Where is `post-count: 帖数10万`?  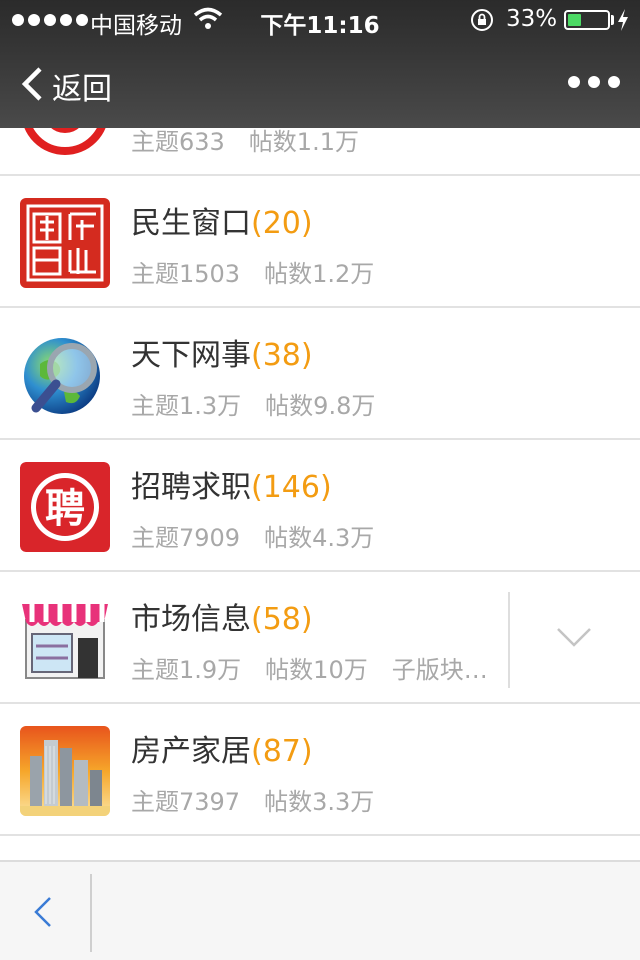
post-count: 帖数10万 is located at coordinates (316, 670).